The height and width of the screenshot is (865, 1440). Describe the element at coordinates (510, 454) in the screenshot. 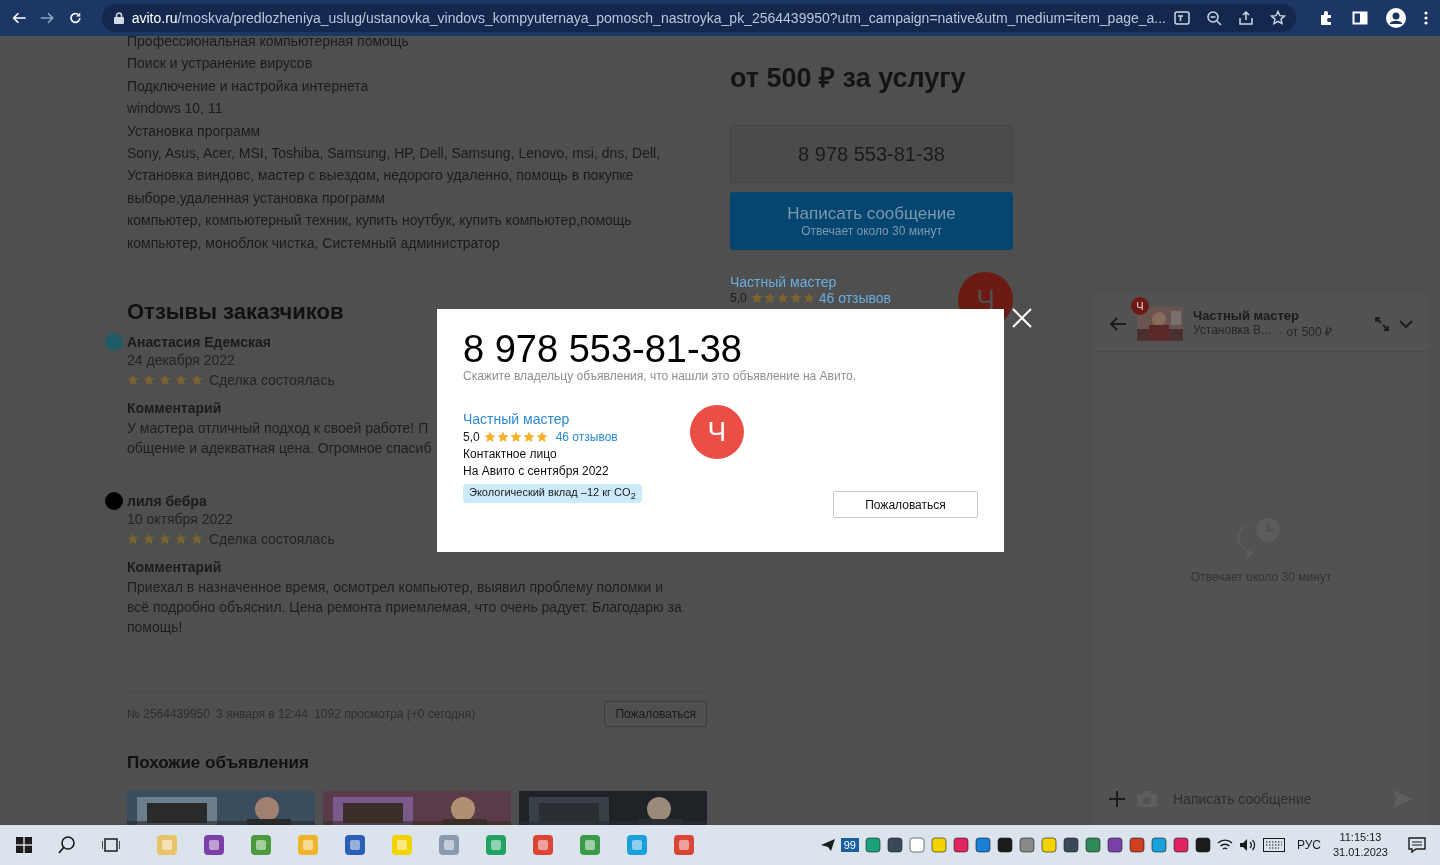

I see `contact-label: Контактное лицо` at that location.